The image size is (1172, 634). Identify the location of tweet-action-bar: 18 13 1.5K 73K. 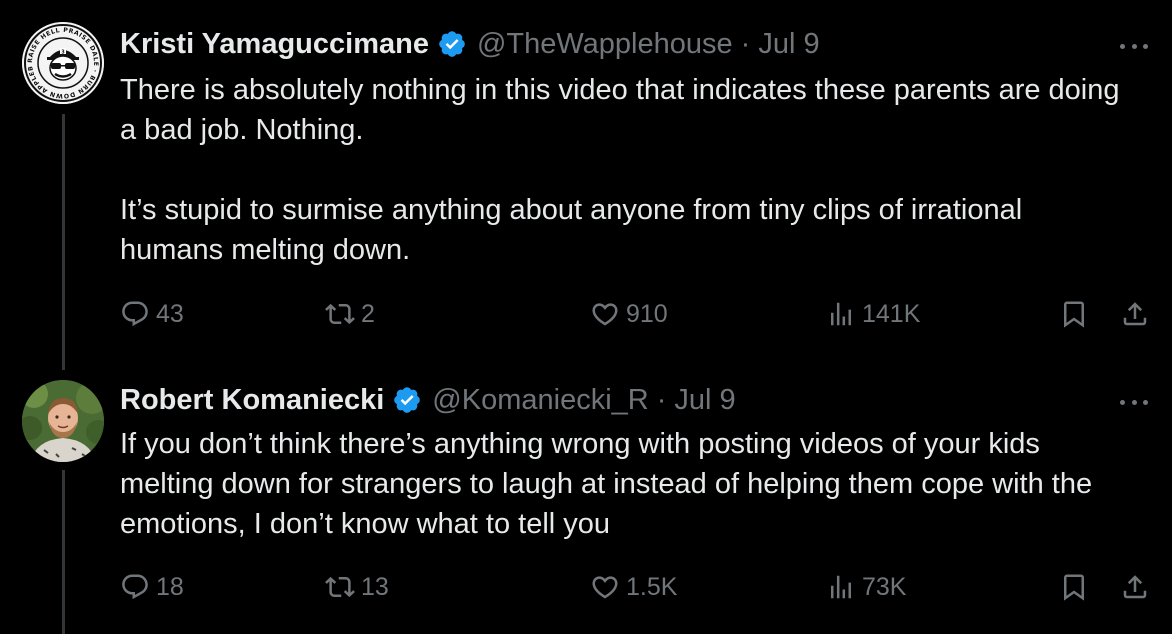
(640, 587).